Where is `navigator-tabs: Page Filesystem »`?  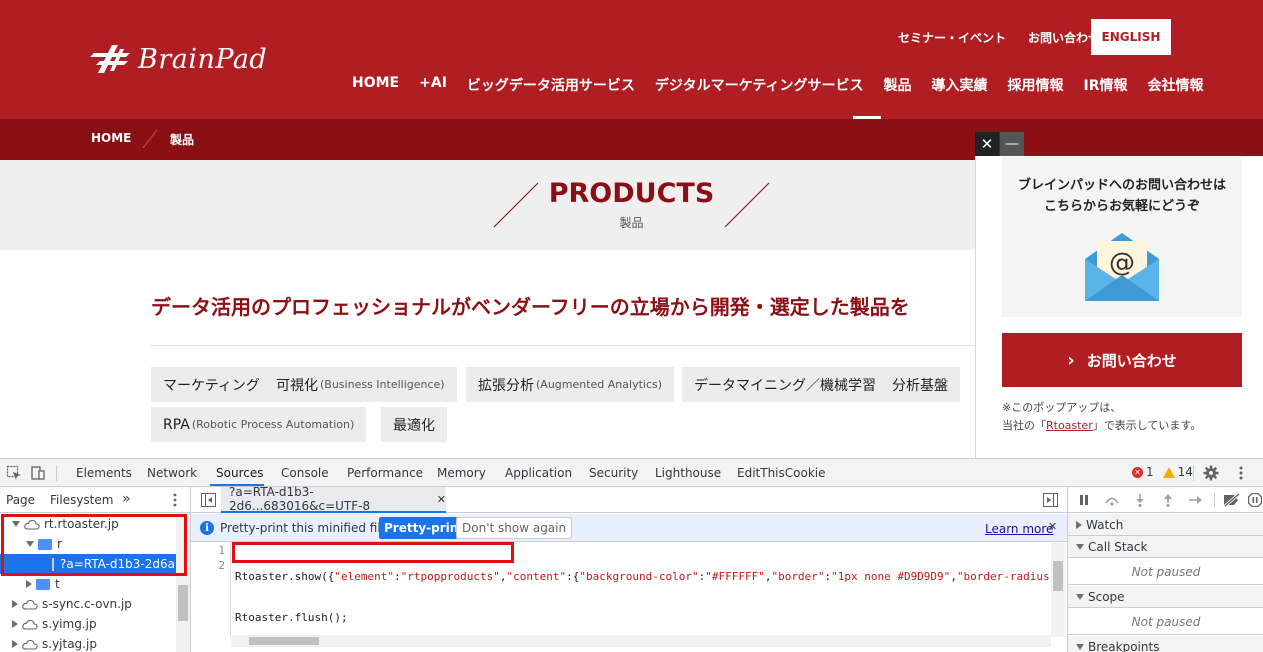
navigator-tabs: Page Filesystem » is located at coordinates (95, 500).